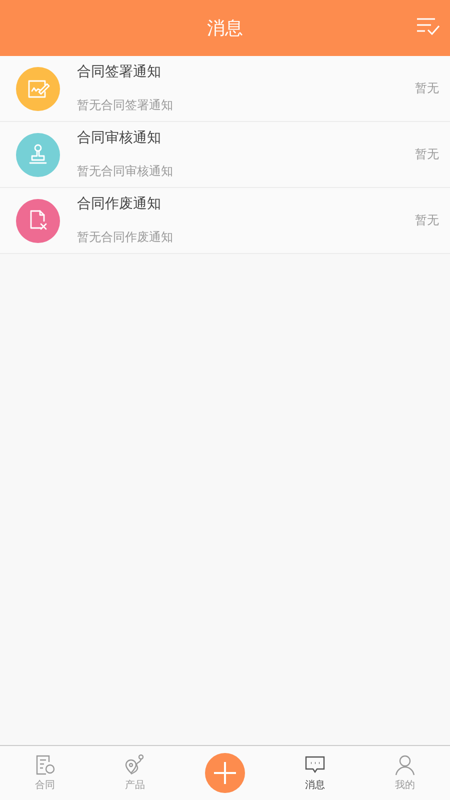 The height and width of the screenshot is (800, 450). I want to click on plus-icon, so click(225, 773).